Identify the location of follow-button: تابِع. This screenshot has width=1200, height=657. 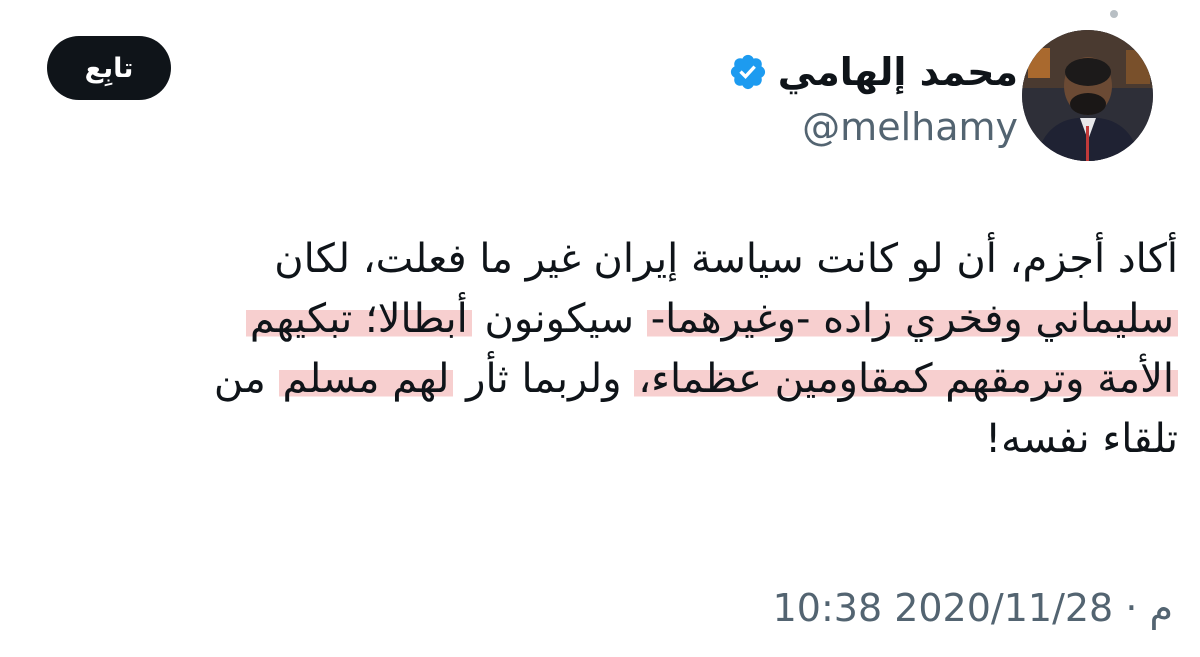
(109, 68).